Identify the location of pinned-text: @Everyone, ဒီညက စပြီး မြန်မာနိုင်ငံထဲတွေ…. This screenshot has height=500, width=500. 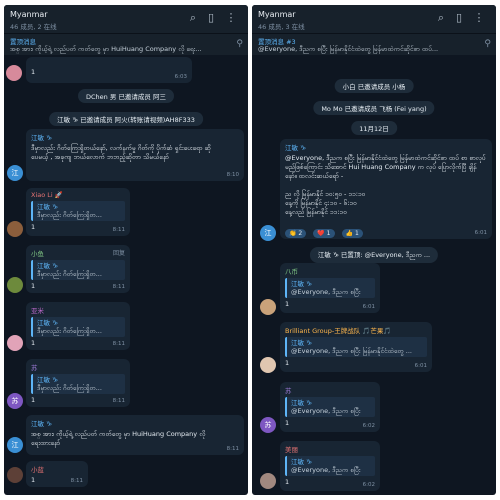
(348, 49).